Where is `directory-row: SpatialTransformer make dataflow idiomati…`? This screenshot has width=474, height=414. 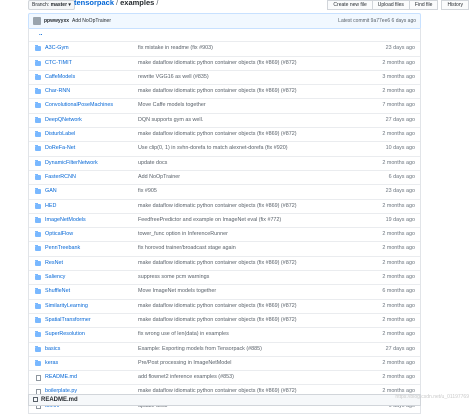
directory-row: SpatialTransformer make dataflow idiomati… is located at coordinates (224, 319).